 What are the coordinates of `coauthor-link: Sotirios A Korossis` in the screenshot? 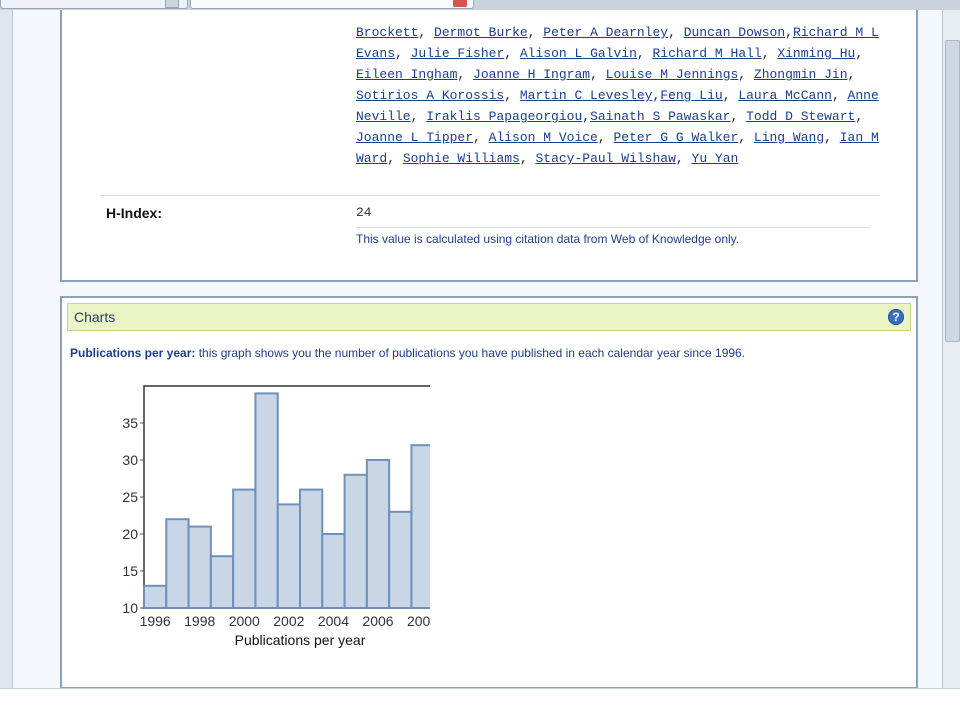 It's located at (430, 95).